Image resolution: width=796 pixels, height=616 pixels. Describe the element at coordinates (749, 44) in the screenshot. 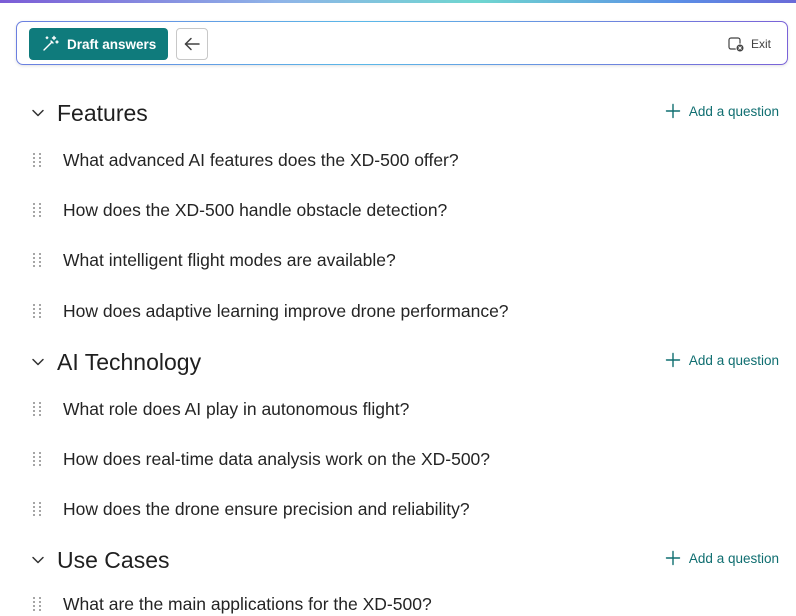

I see `exit-button: Exit` at that location.